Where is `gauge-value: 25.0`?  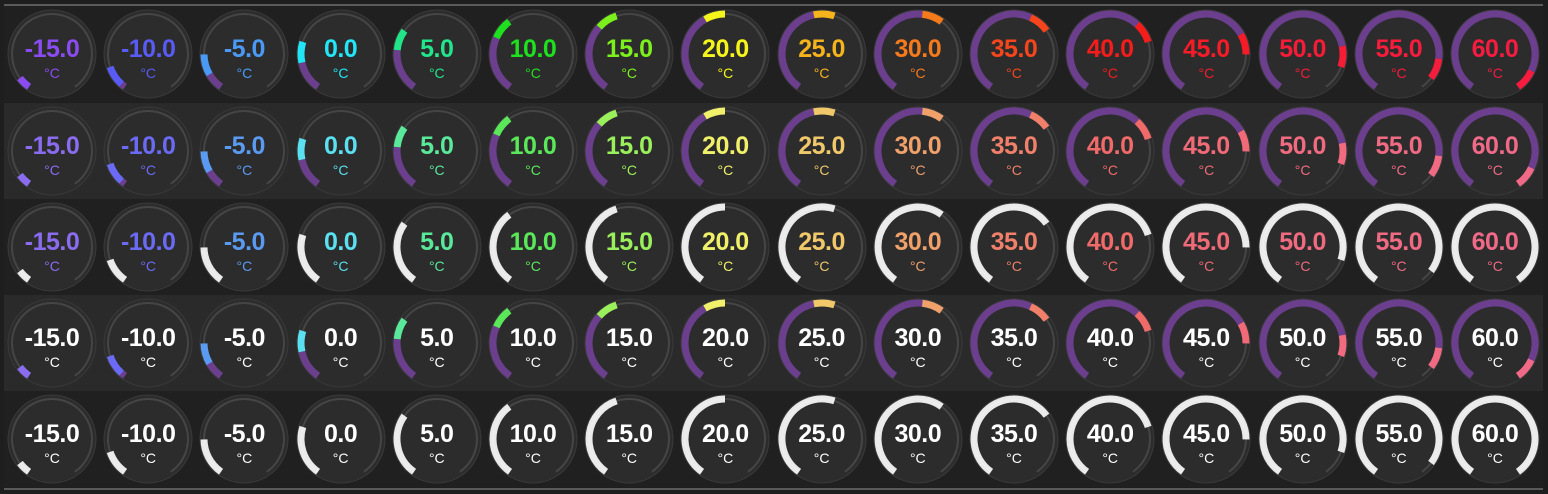 gauge-value: 25.0 is located at coordinates (821, 338).